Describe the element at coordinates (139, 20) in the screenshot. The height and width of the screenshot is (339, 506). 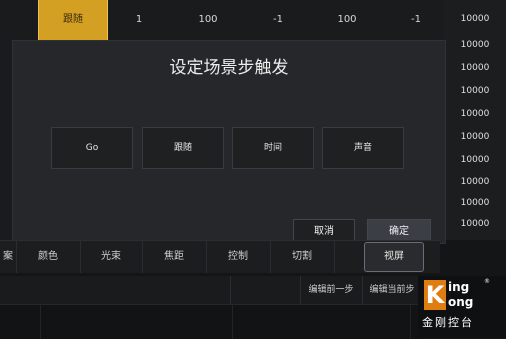
I see `table-cell: 1` at that location.